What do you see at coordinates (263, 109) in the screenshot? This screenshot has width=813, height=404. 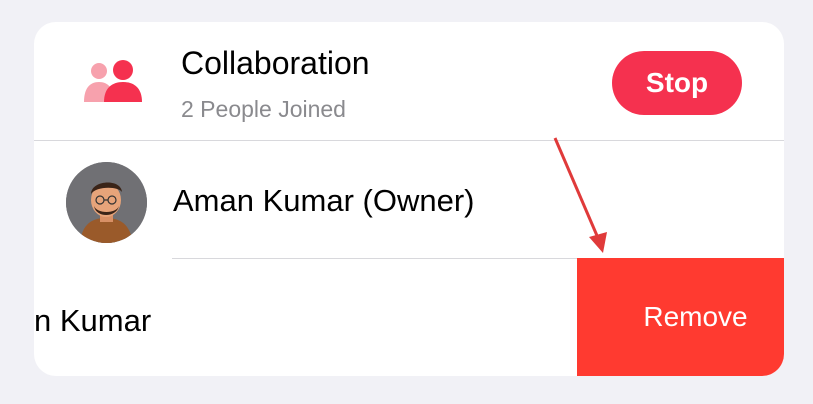 I see `people-joined-count: 2 People Joined` at bounding box center [263, 109].